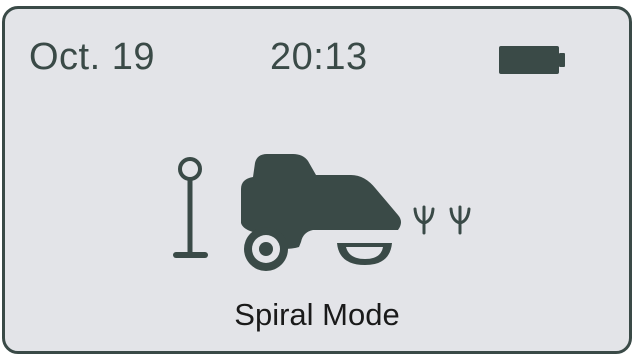 This screenshot has height=360, width=638. I want to click on robot-mower-icon, so click(321, 212).